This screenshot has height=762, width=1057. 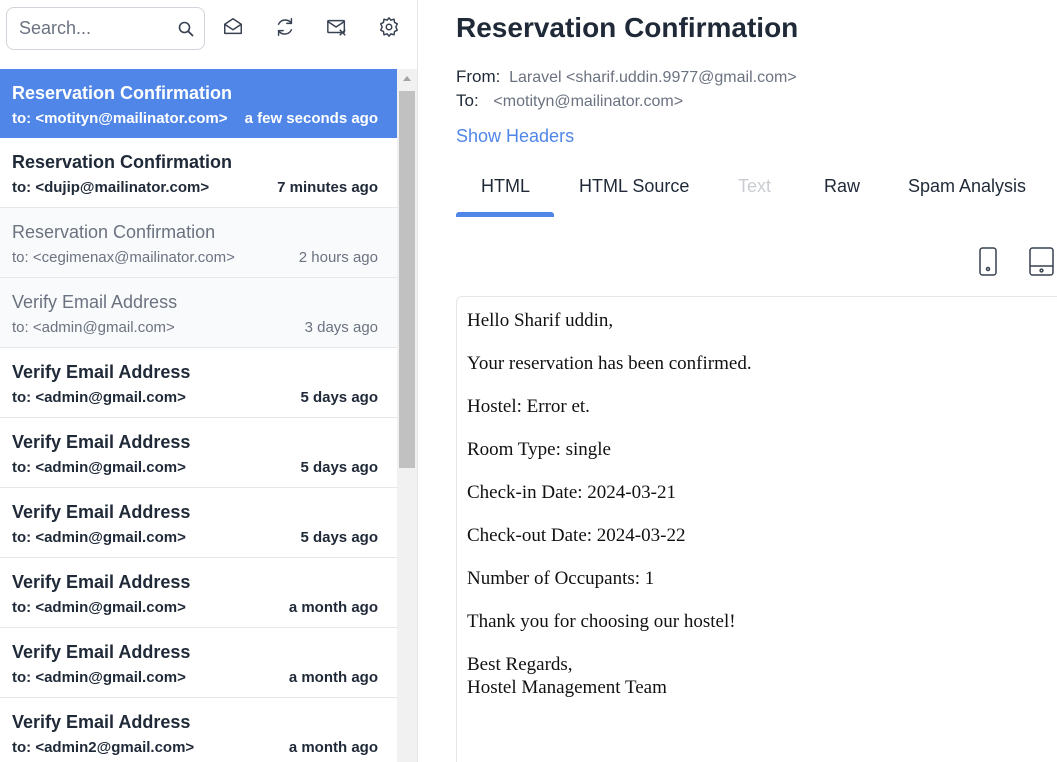 What do you see at coordinates (539, 449) in the screenshot?
I see `body-room-type: Room Type: single` at bounding box center [539, 449].